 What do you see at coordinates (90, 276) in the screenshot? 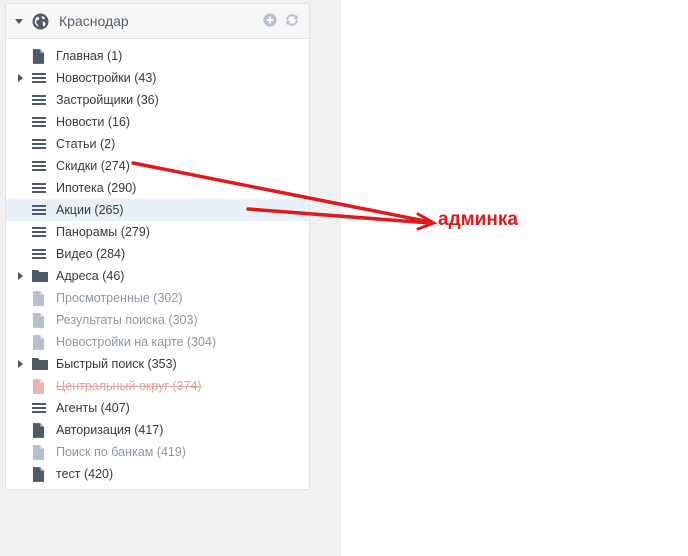
I see `tree-item-label: Адреса (46)` at bounding box center [90, 276].